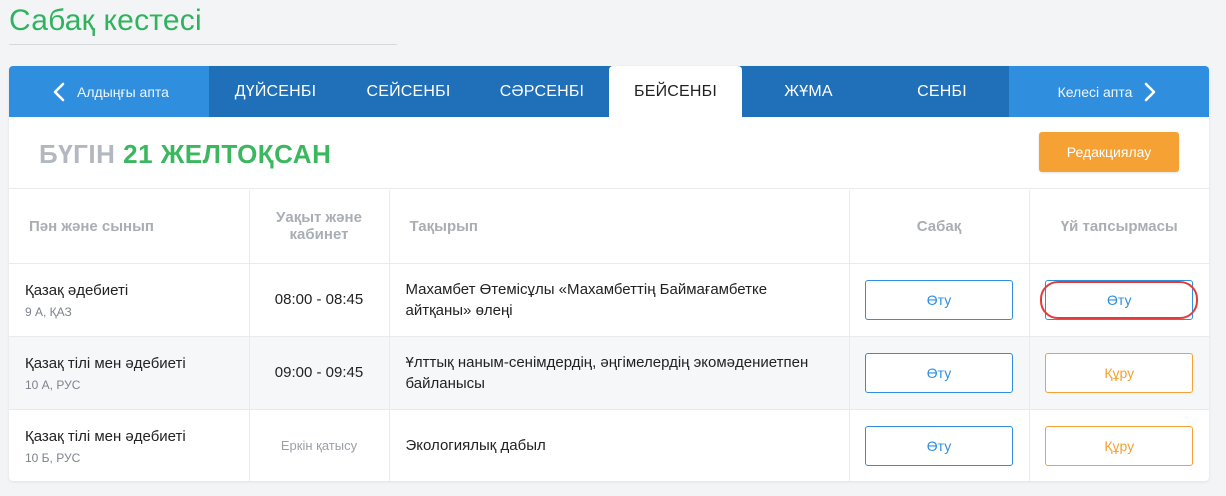 Image resolution: width=1226 pixels, height=496 pixels. What do you see at coordinates (319, 373) in the screenshot?
I see `time-cell: 09:00 - 09:45` at bounding box center [319, 373].